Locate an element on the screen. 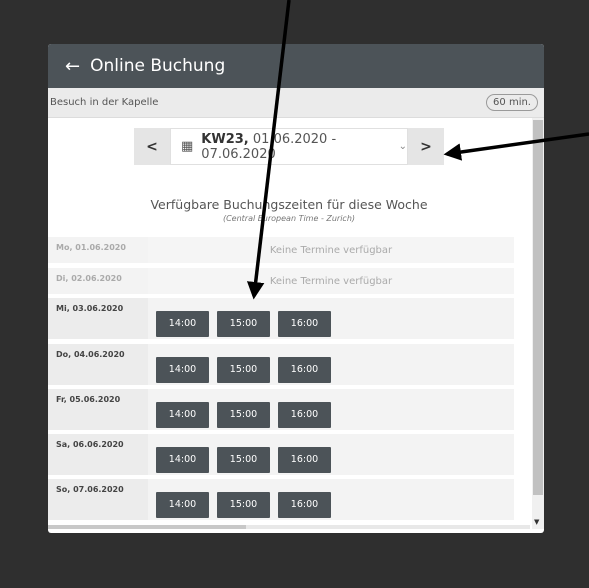 Image resolution: width=589 pixels, height=588 pixels. annotation-arrow-down is located at coordinates (268, 150).